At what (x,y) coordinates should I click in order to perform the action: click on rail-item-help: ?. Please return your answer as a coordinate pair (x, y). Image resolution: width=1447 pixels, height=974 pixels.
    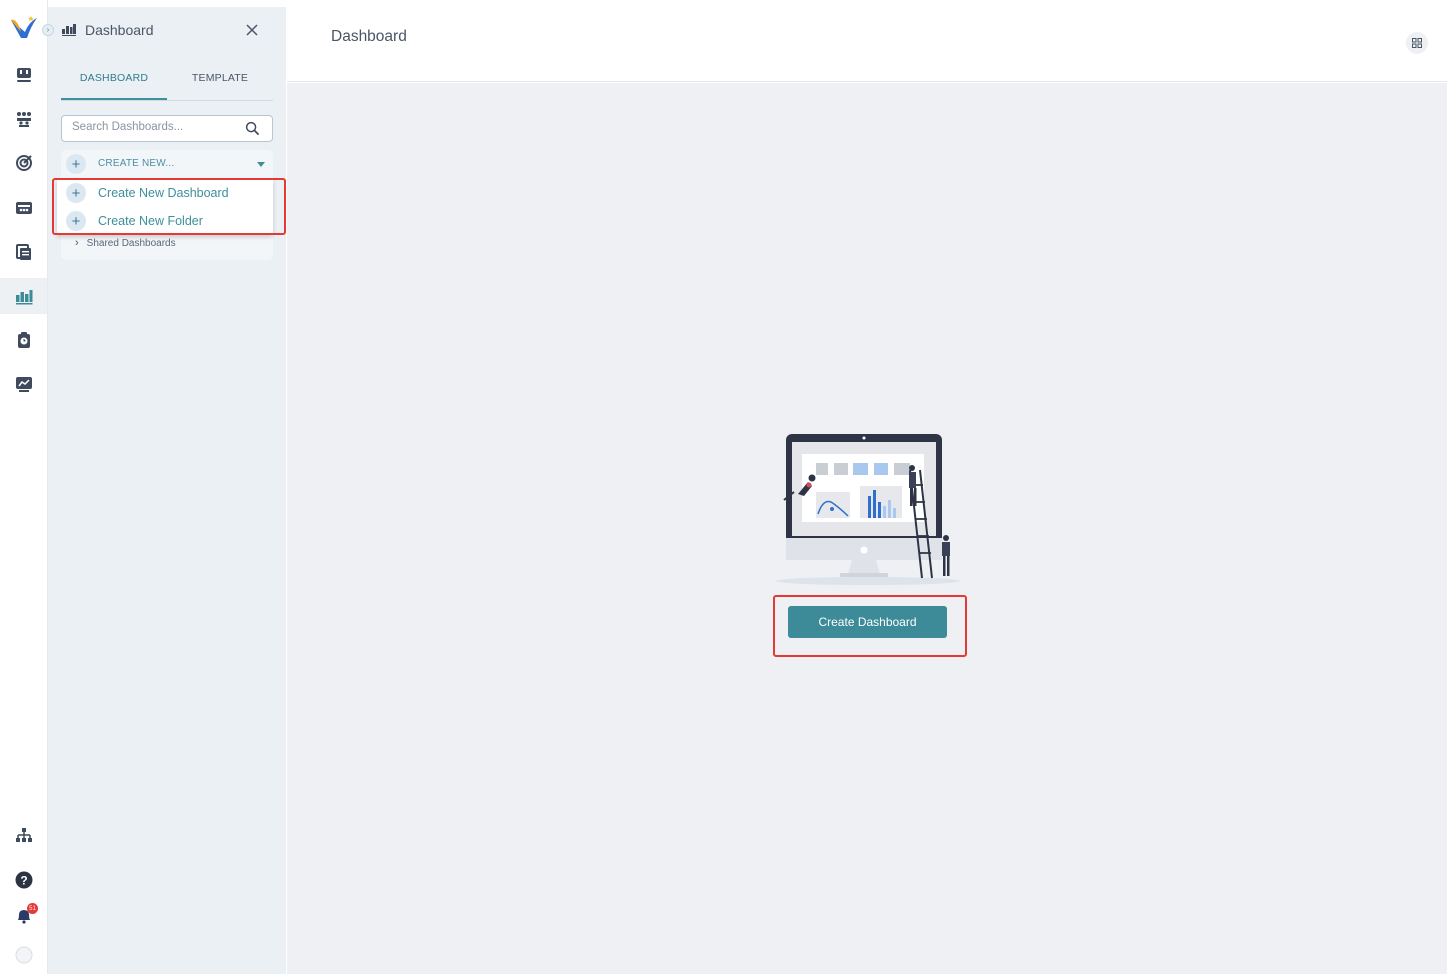
    Looking at the image, I should click on (23, 880).